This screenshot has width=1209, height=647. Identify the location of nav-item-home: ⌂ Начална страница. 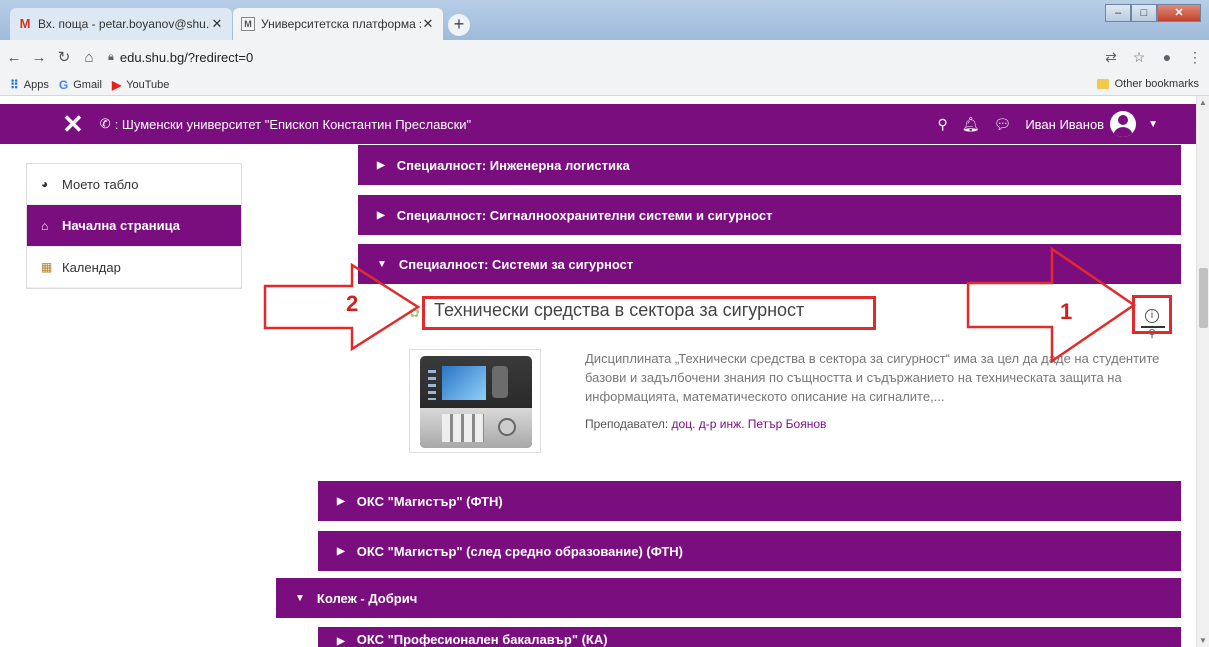
(134, 226).